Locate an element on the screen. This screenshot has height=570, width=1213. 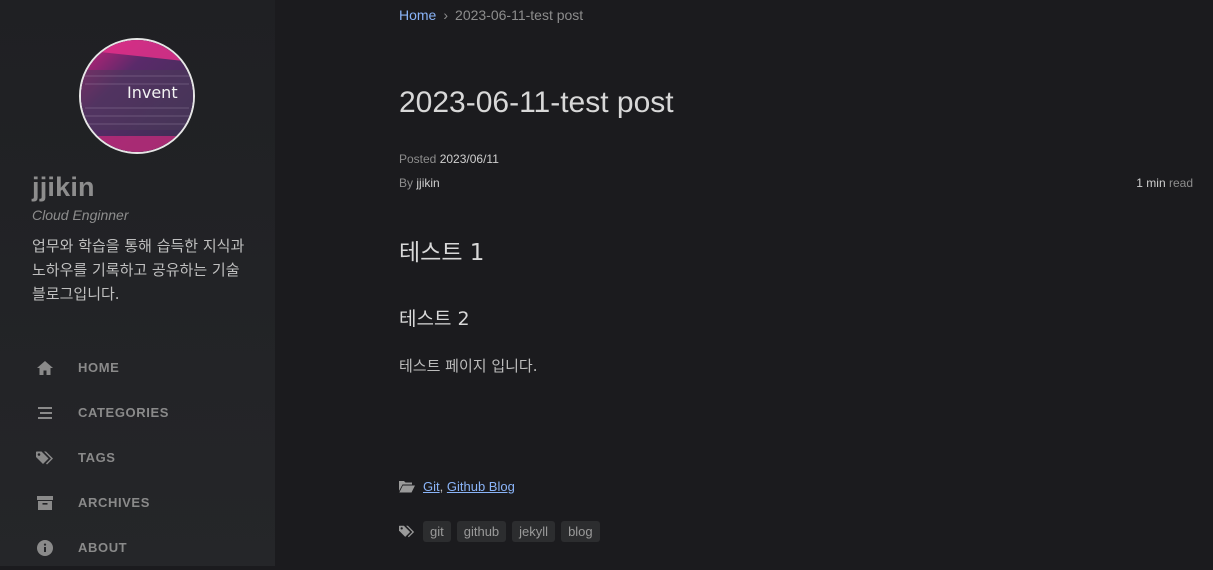
post-meta-posted: Posted 2023/06/11 is located at coordinates (796, 159).